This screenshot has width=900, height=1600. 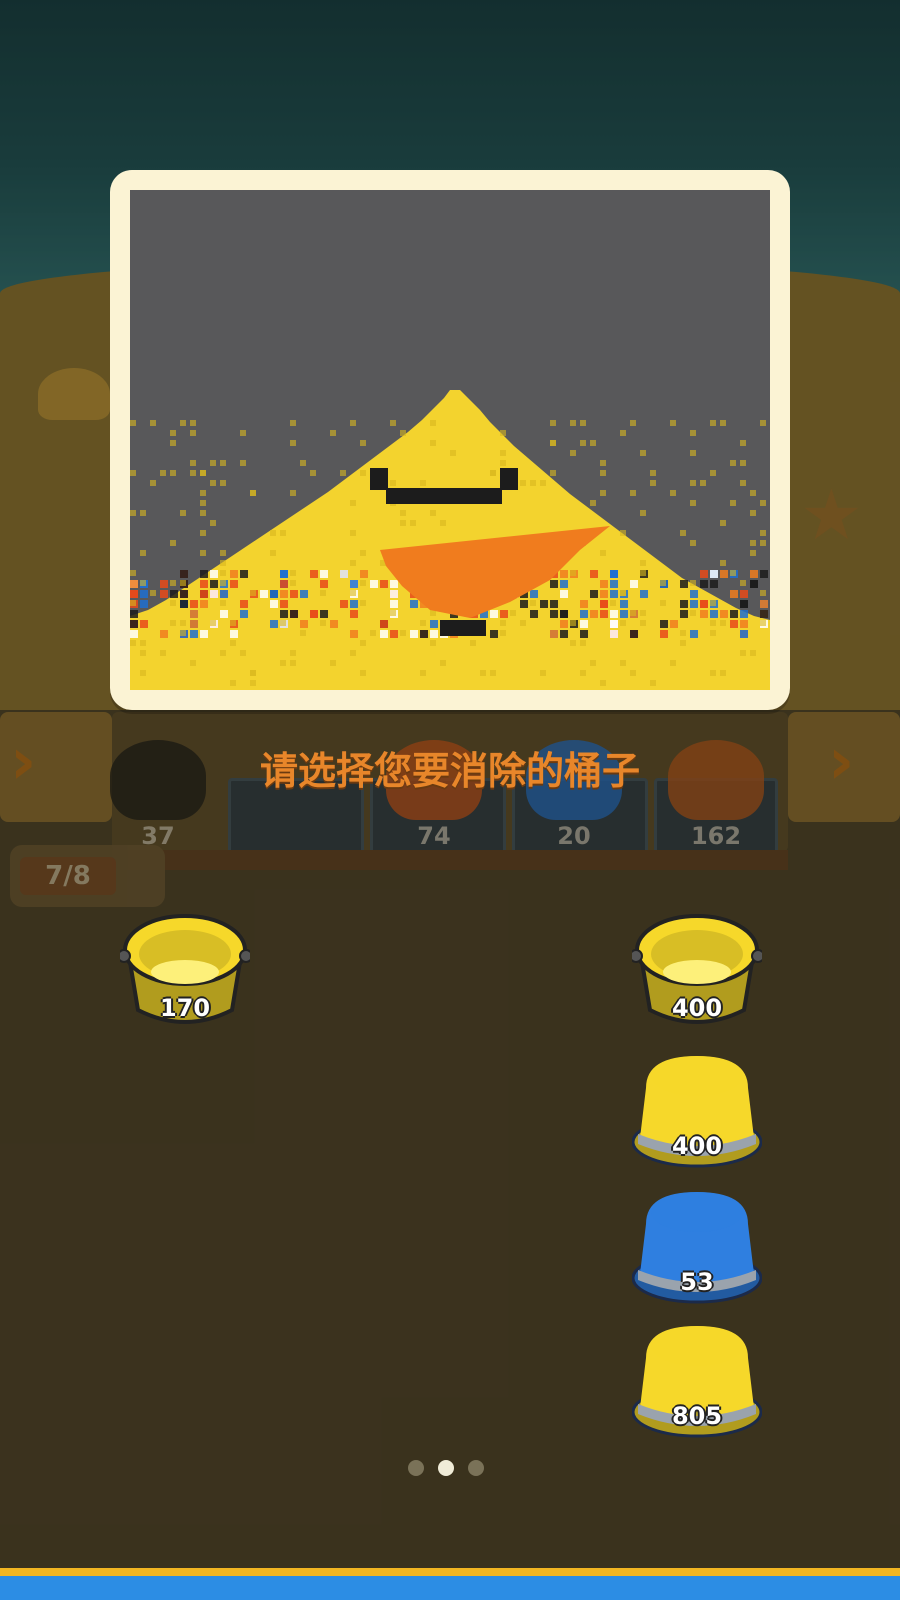 What do you see at coordinates (697, 1416) in the screenshot?
I see `bucket-count: 805` at bounding box center [697, 1416].